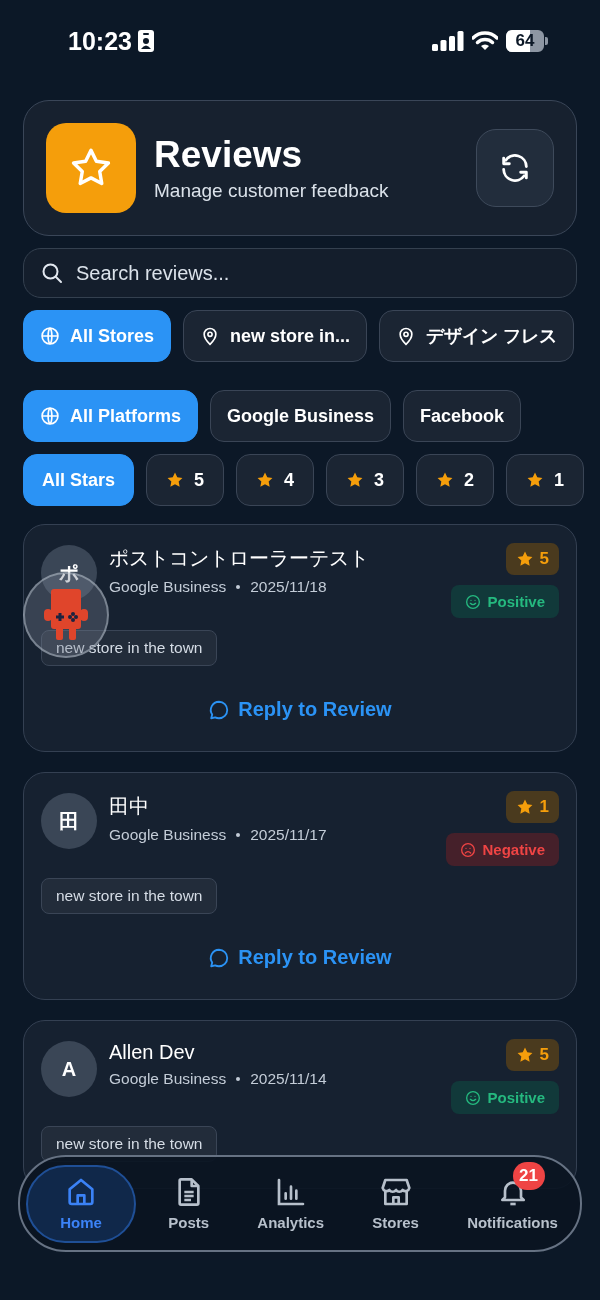 This screenshot has width=600, height=1300. What do you see at coordinates (545, 480) in the screenshot?
I see `star-filter-chip: 1` at bounding box center [545, 480].